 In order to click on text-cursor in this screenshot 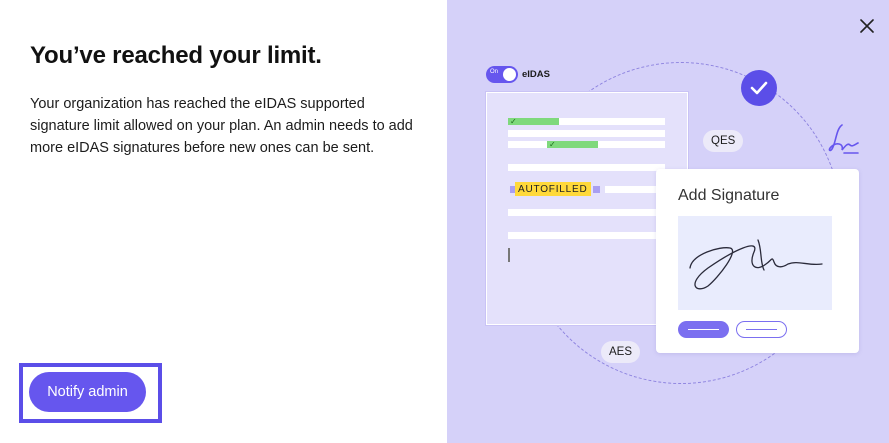, I will do `click(509, 255)`.